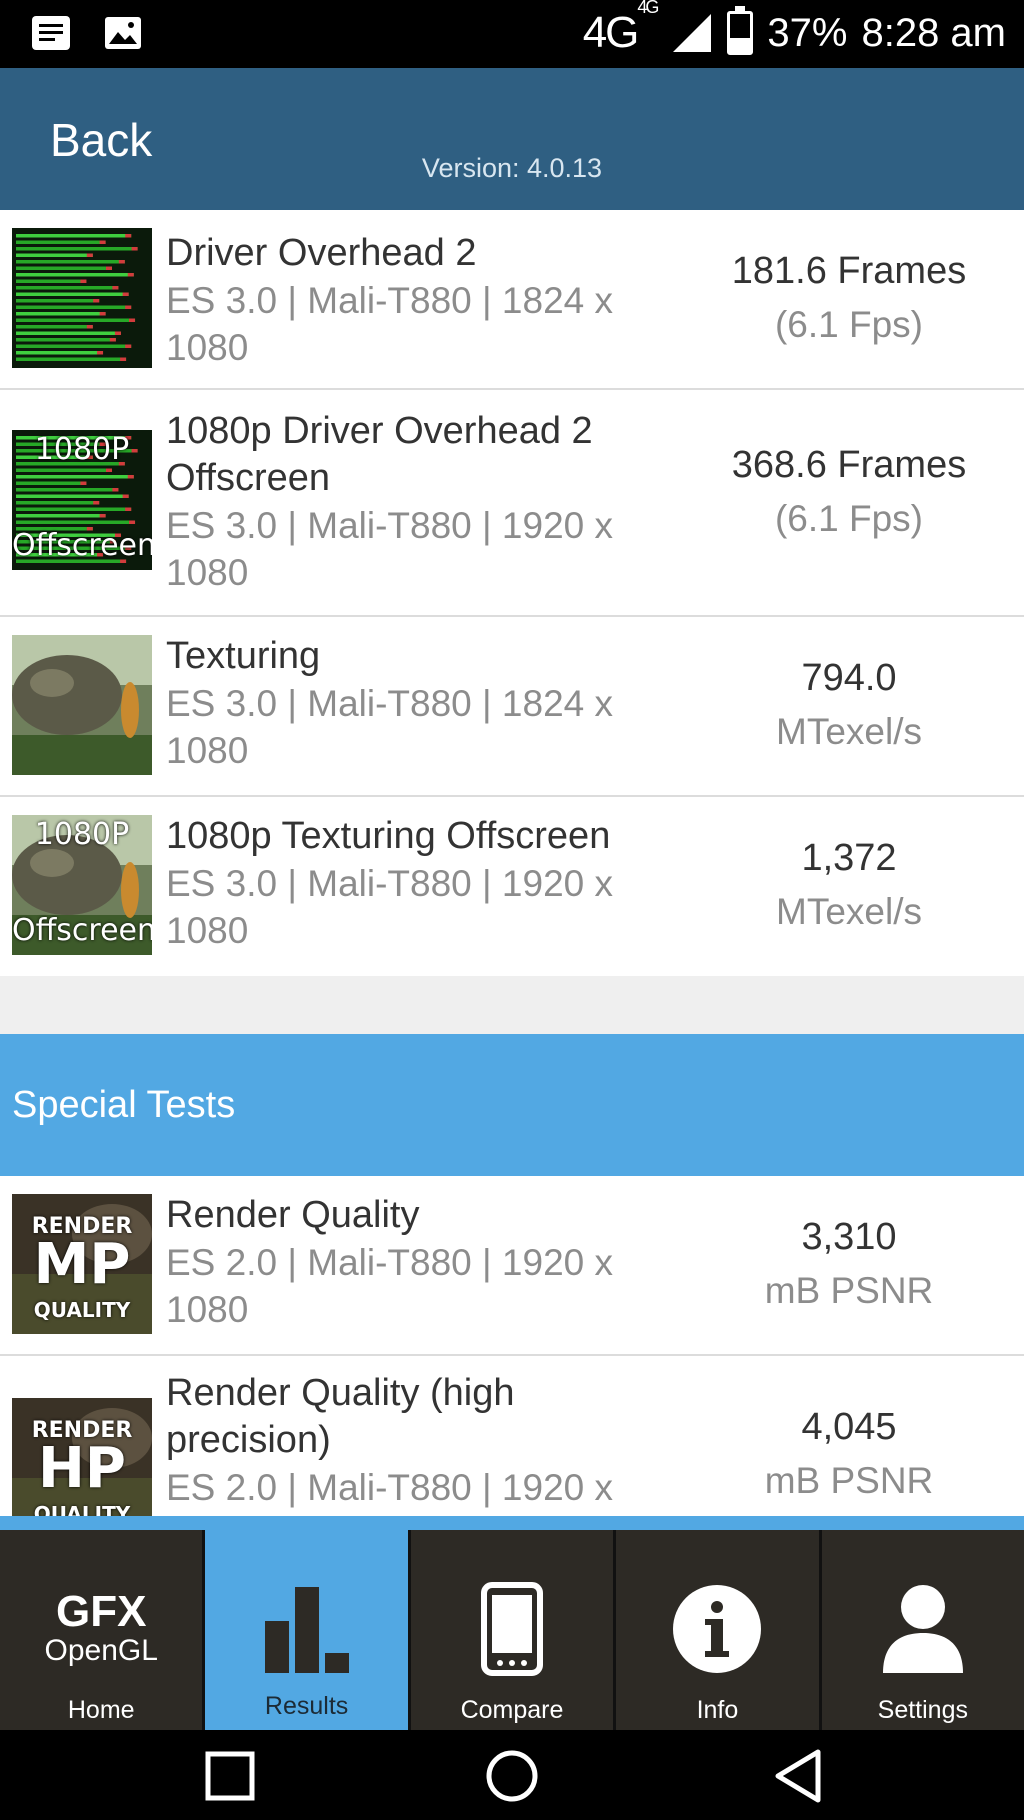 The width and height of the screenshot is (1024, 1820). I want to click on test-name: 1080p Driver Overhead 2 Offscreen, so click(379, 454).